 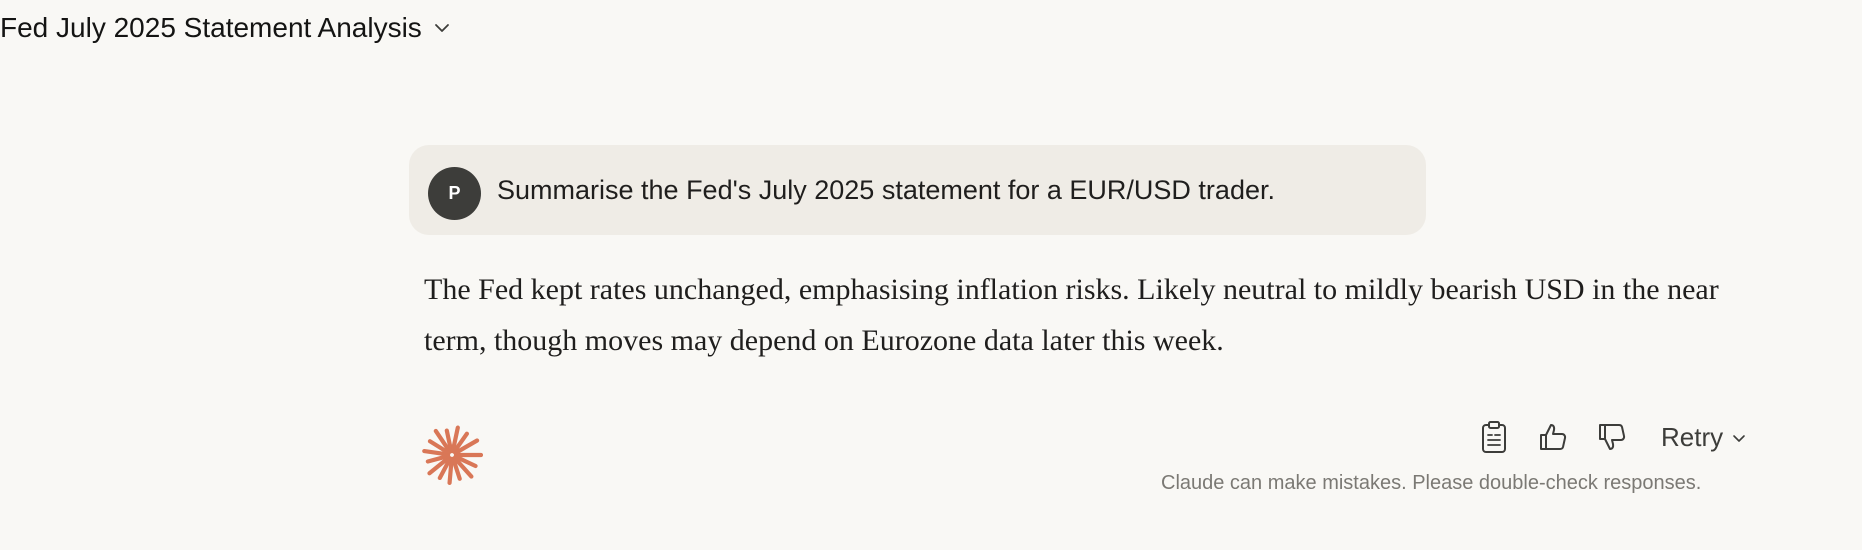 I want to click on message-actions: Retry, so click(x=1610, y=437).